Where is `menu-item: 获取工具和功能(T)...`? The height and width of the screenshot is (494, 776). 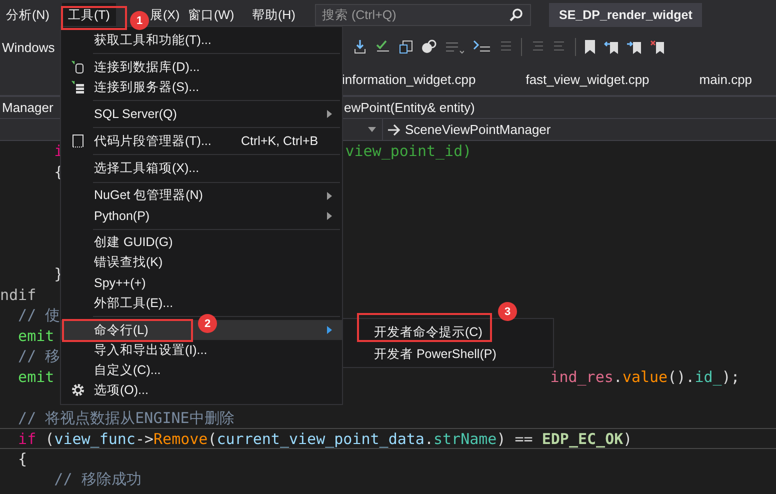 menu-item: 获取工具和功能(T)... is located at coordinates (201, 40).